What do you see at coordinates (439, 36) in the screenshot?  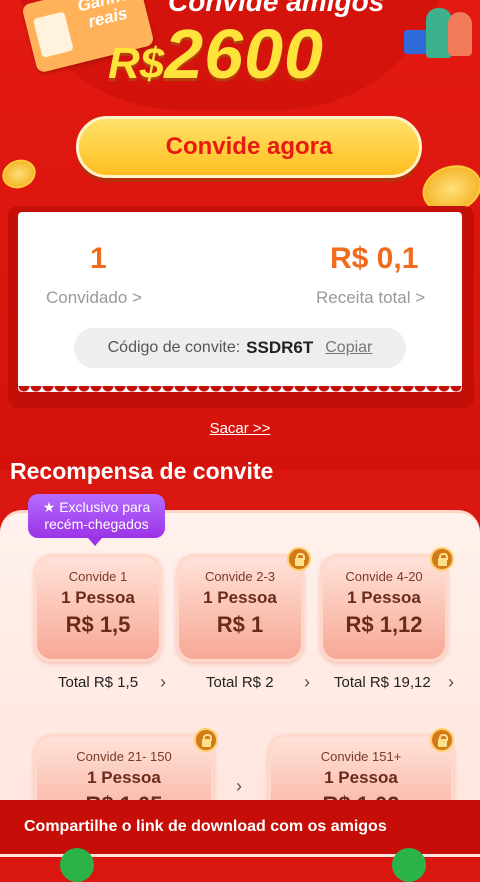 I see `friends-illustration-icon` at bounding box center [439, 36].